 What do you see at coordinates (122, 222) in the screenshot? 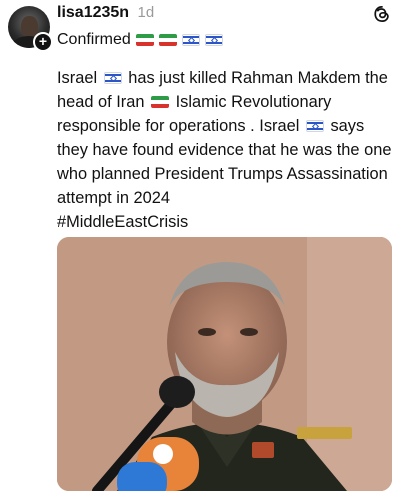
I see `hashtag-link: #MiddleEastCrisis` at bounding box center [122, 222].